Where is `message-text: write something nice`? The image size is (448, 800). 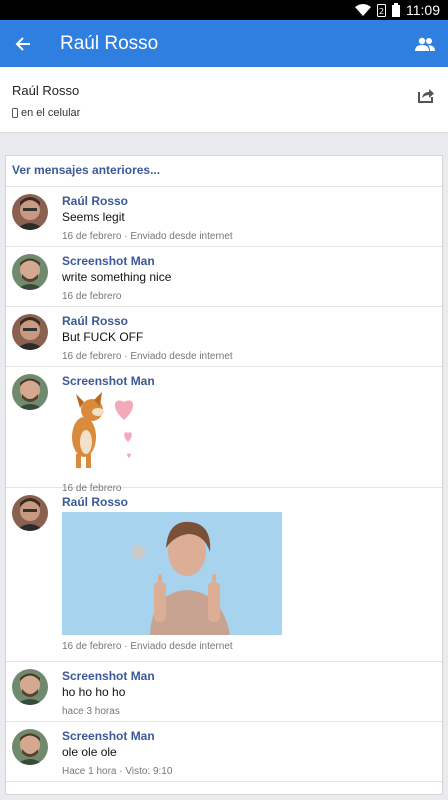
message-text: write something nice is located at coordinates (117, 277).